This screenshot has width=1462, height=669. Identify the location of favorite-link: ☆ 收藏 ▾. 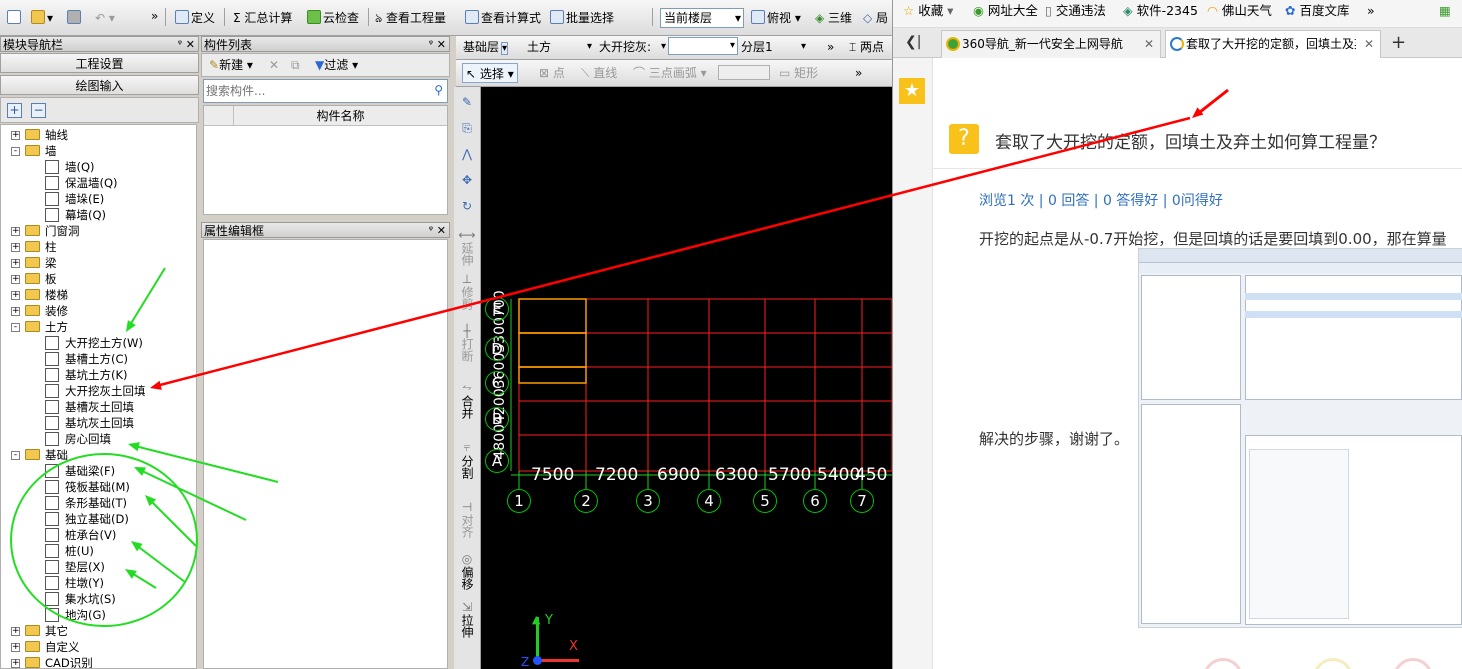
(928, 11).